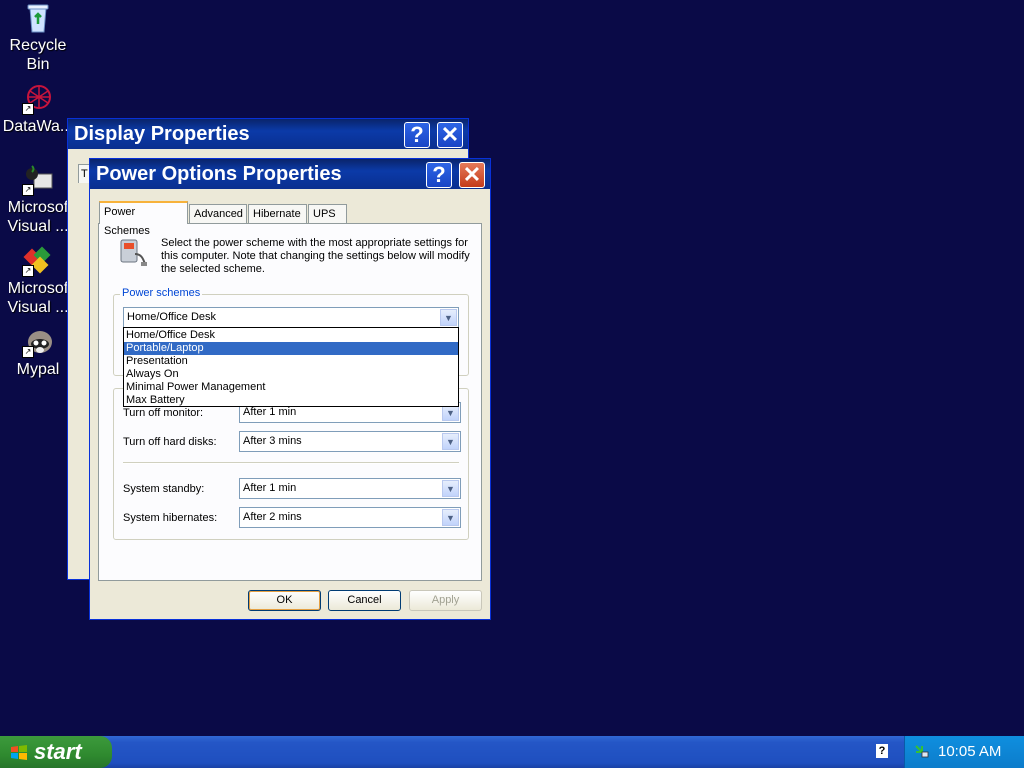 Image resolution: width=1024 pixels, height=768 pixels. Describe the element at coordinates (162, 134) in the screenshot. I see `window-title: Display Properties` at that location.